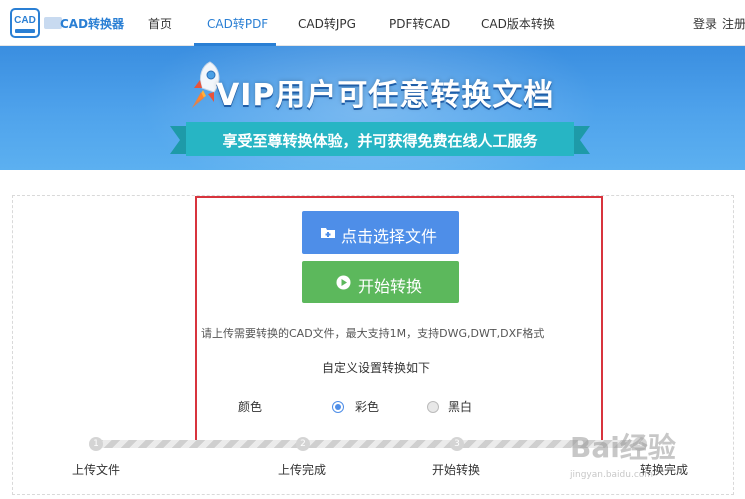 The height and width of the screenshot is (499, 745). I want to click on settings-title: 自定义设置转换如下, so click(376, 368).